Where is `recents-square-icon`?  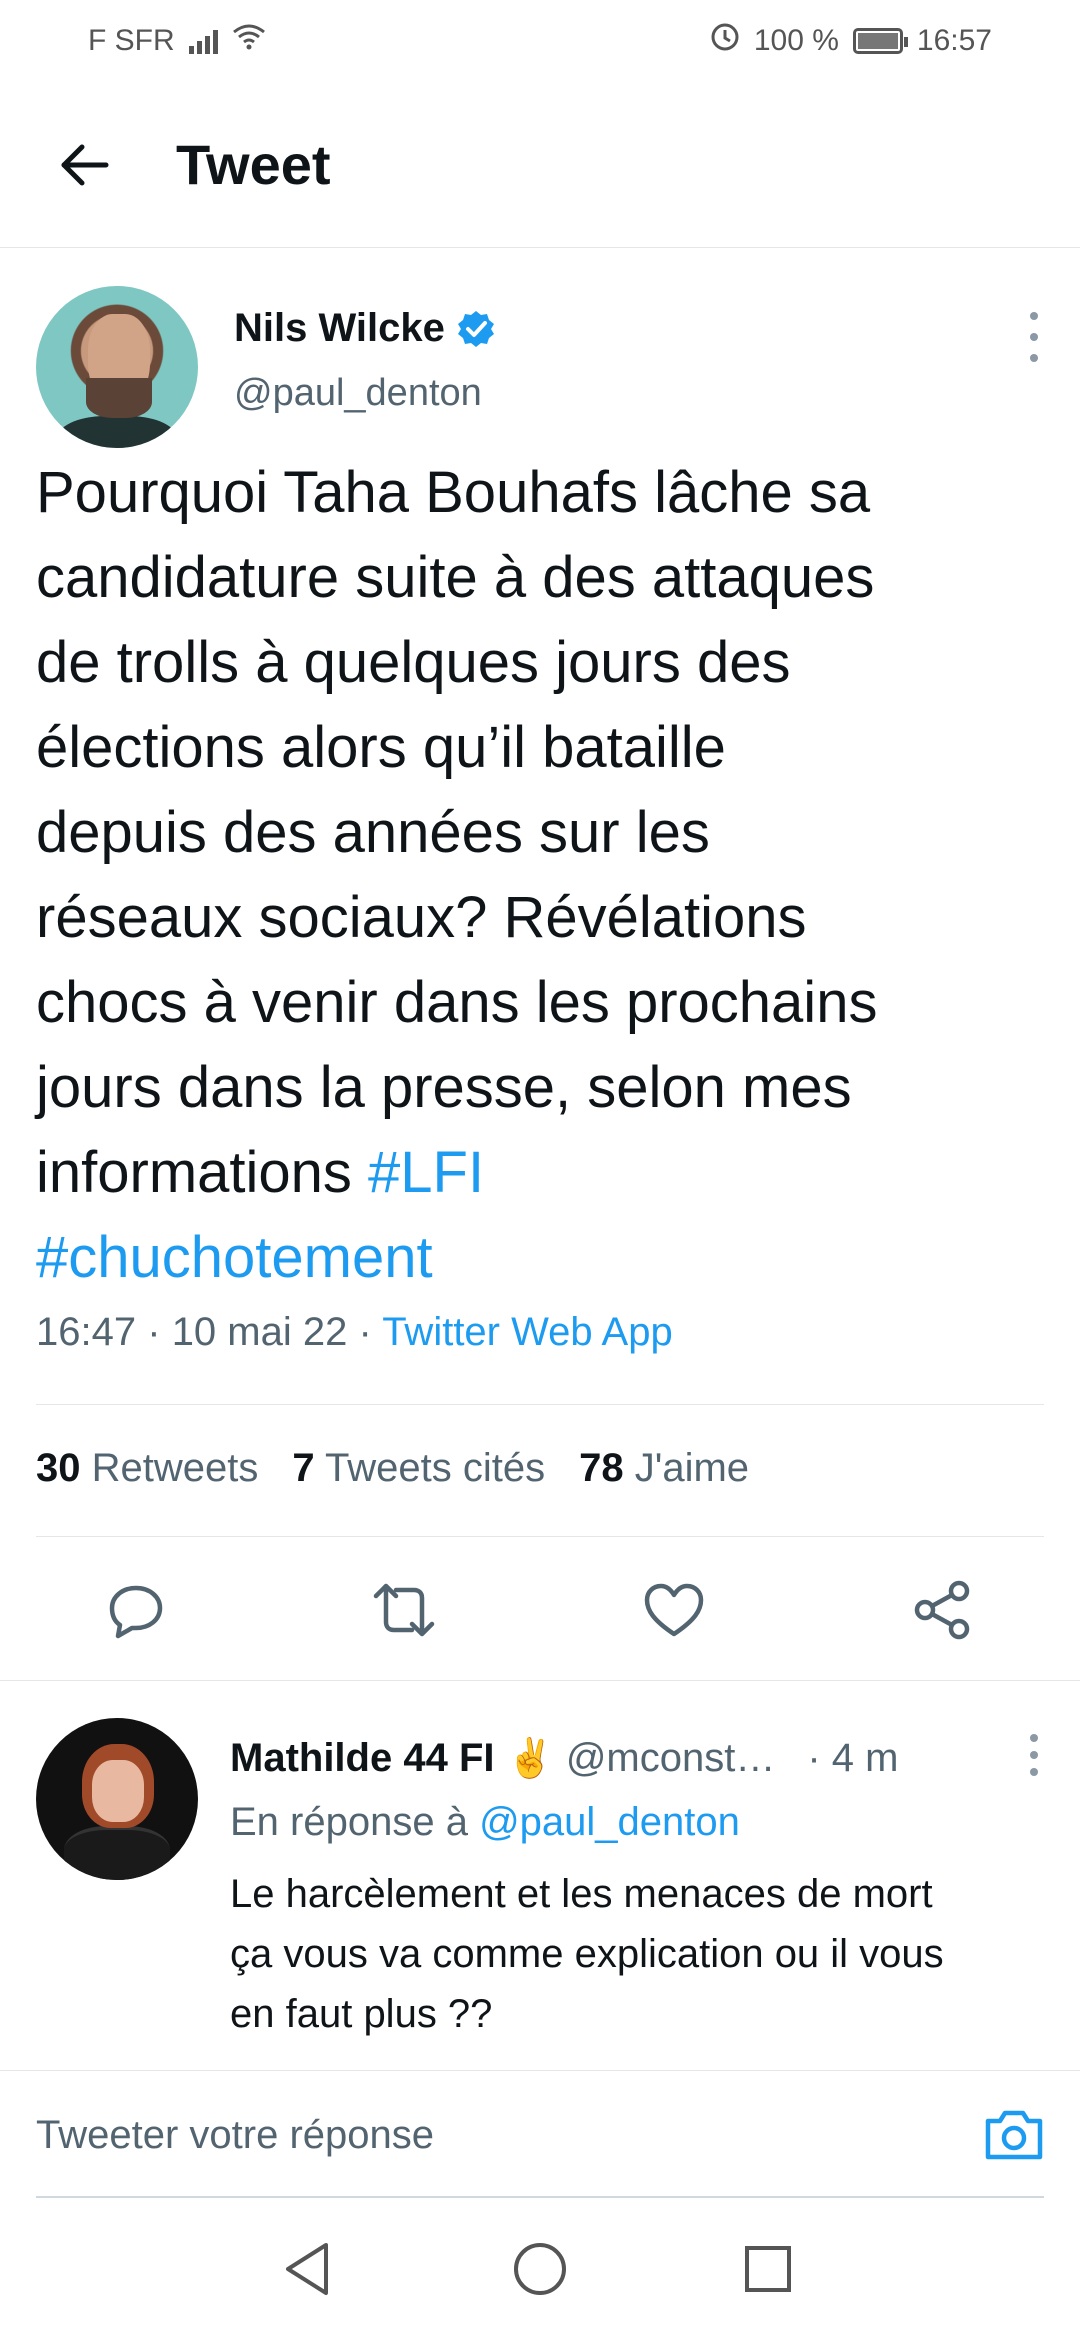
recents-square-icon is located at coordinates (768, 2269).